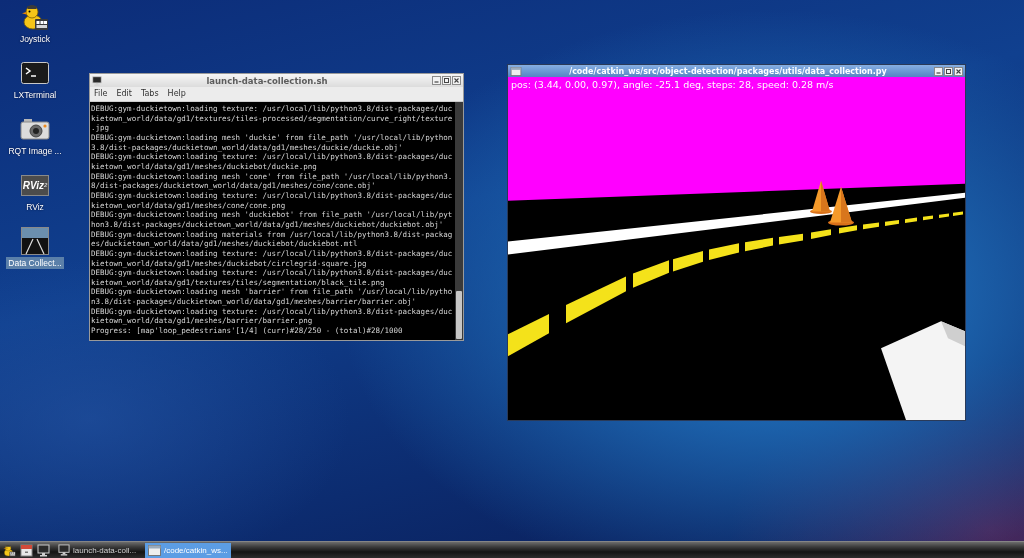 This screenshot has height=558, width=1024. Describe the element at coordinates (176, 94) in the screenshot. I see `menu-item: Help` at that location.